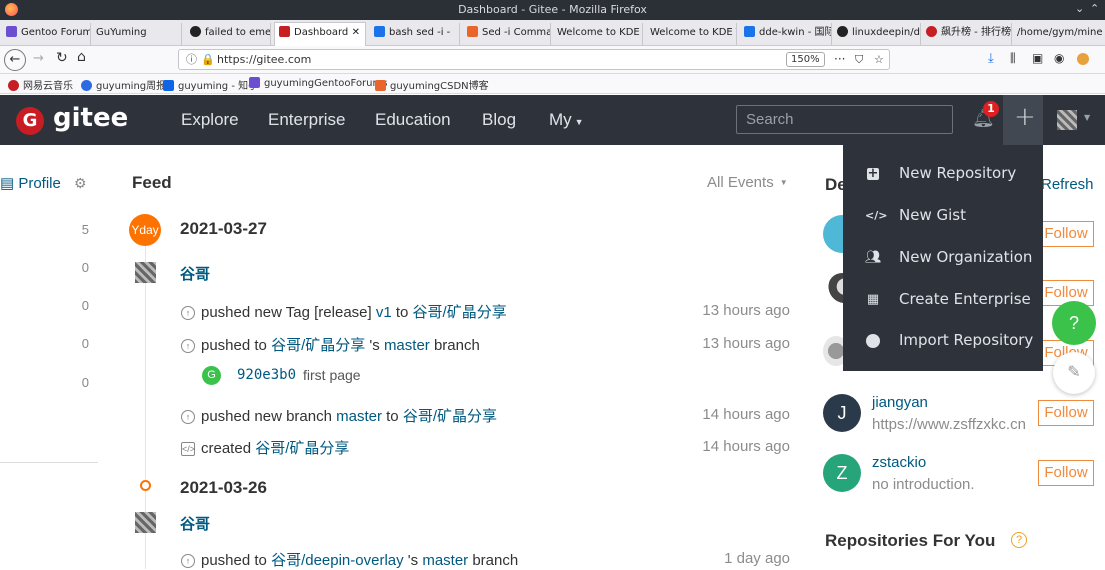  I want to click on browser-tab: linuxdeepin/dd, so click(877, 34).